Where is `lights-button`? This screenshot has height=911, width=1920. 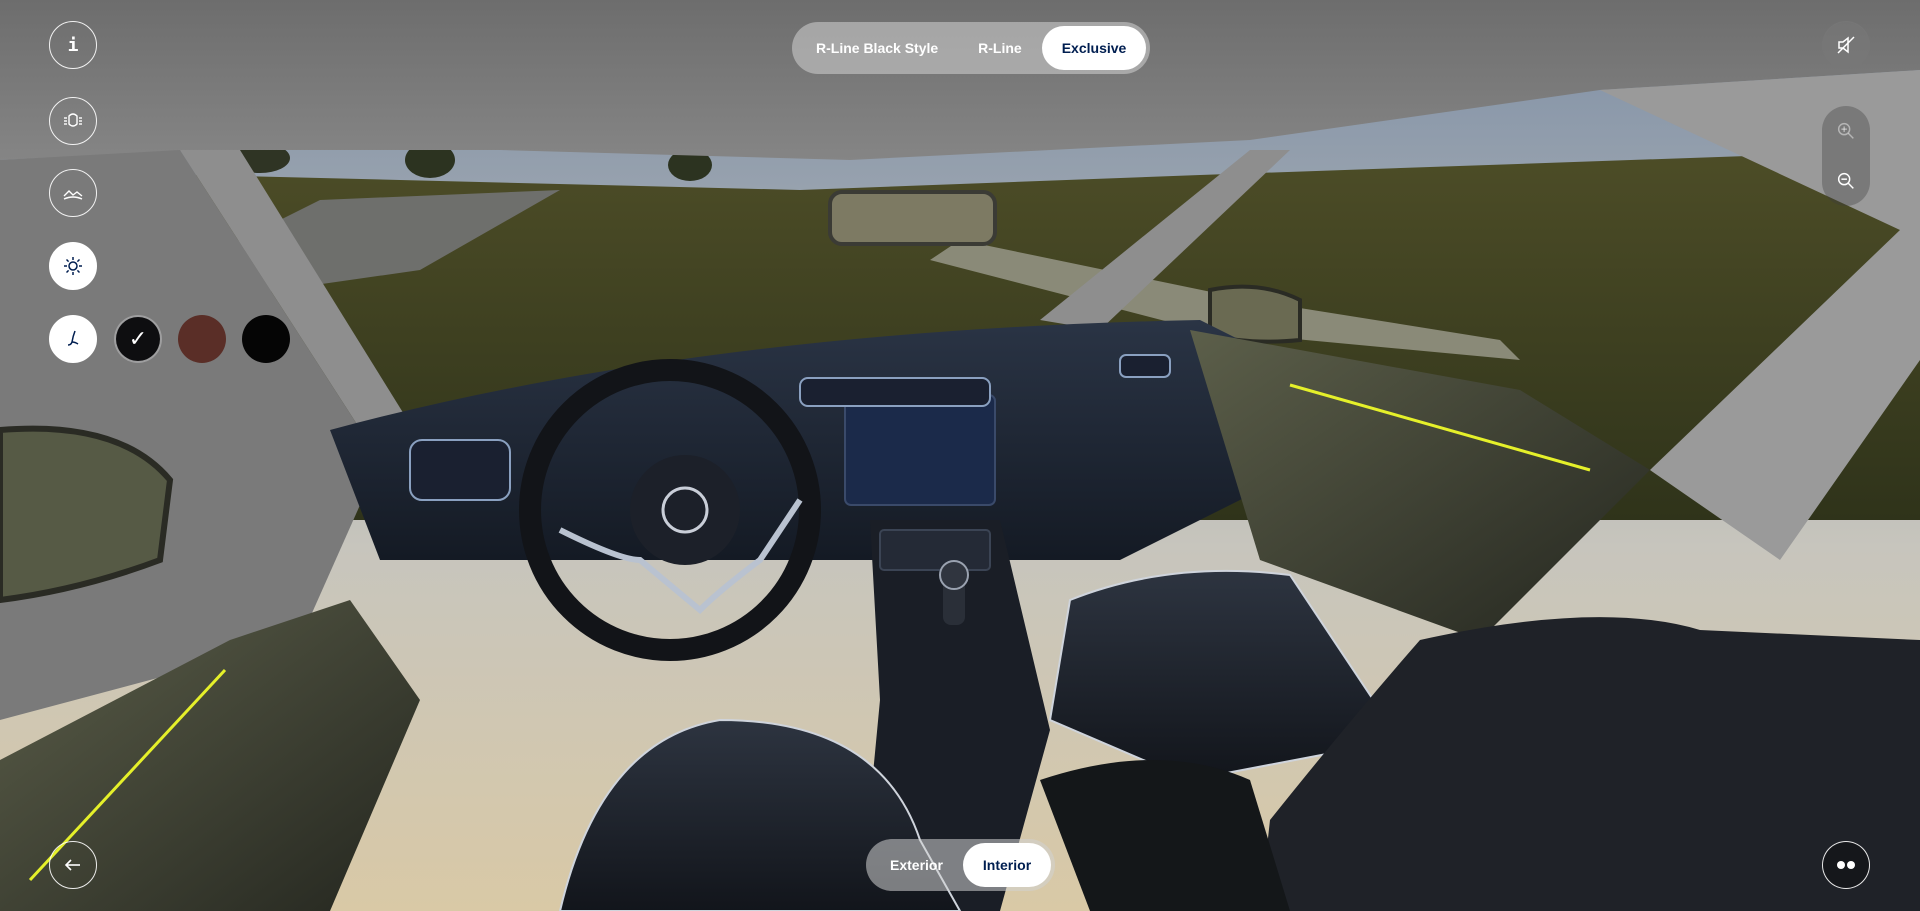
lights-button is located at coordinates (73, 121).